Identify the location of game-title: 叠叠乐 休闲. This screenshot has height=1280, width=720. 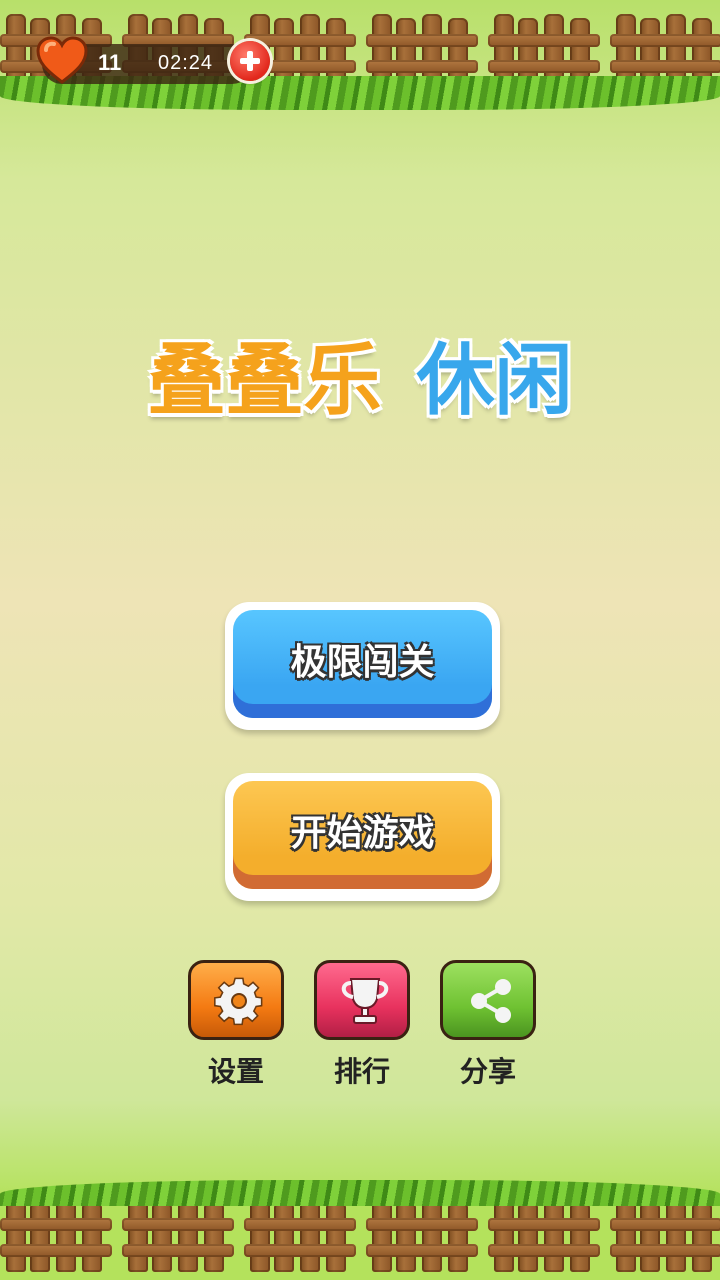
(360, 373).